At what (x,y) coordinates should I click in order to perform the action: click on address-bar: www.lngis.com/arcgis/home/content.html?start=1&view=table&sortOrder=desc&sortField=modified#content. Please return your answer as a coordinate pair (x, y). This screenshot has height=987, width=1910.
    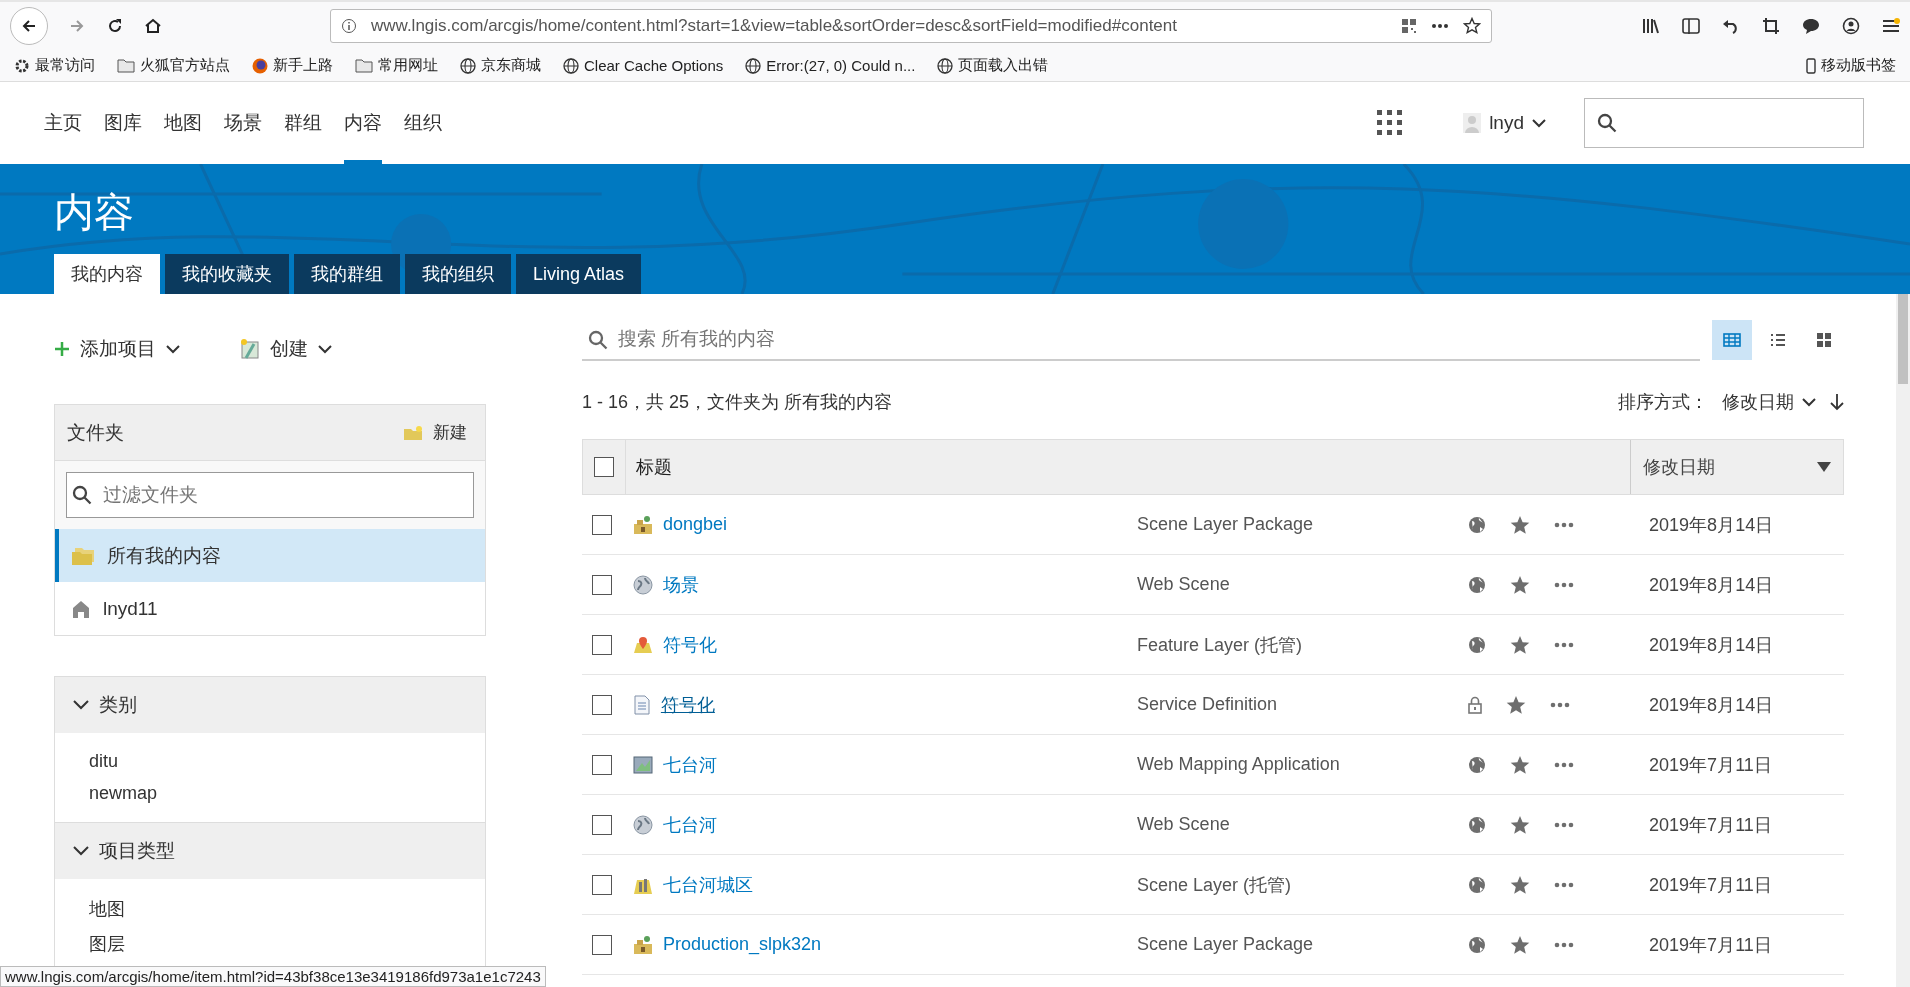
    Looking at the image, I should click on (911, 26).